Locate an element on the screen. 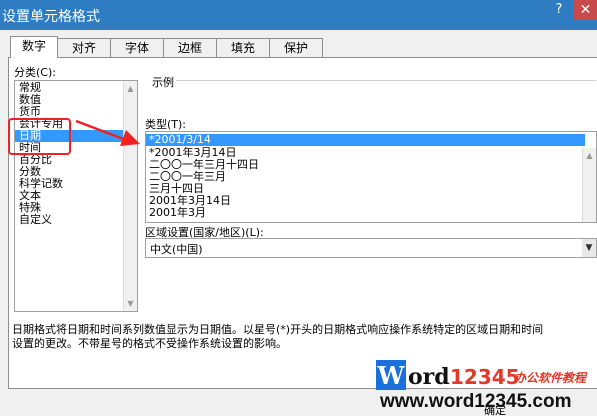 The height and width of the screenshot is (416, 597). help-icon: ? is located at coordinates (559, 10).